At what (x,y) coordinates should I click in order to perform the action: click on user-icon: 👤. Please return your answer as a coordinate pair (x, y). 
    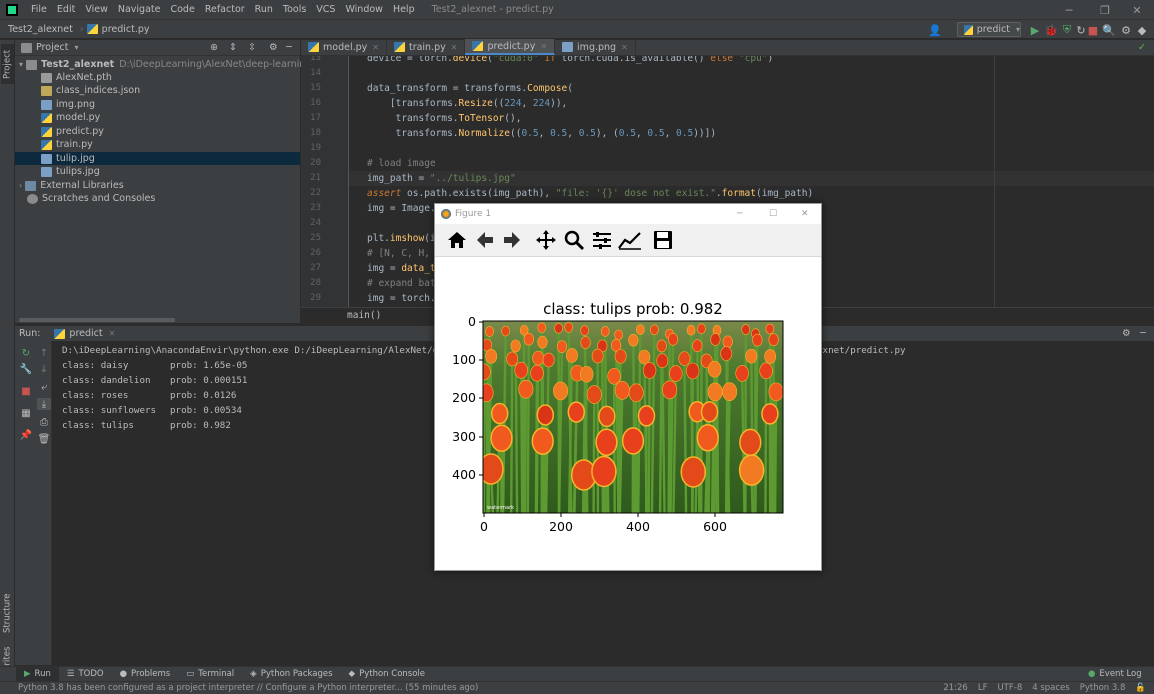
    Looking at the image, I should click on (935, 30).